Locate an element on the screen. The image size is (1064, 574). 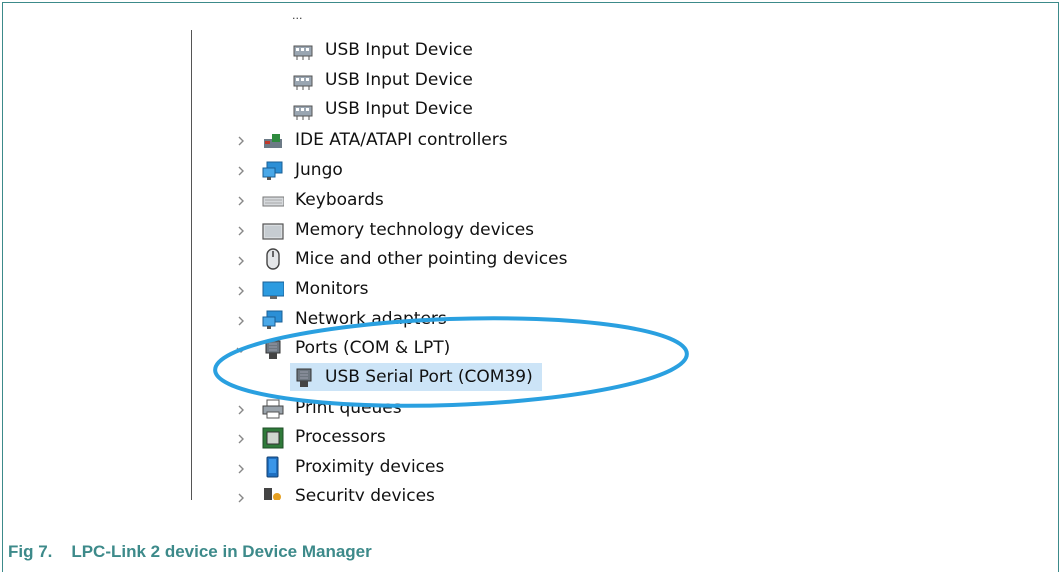
tree-item-security-devices: Security devices is located at coordinates (365, 492).